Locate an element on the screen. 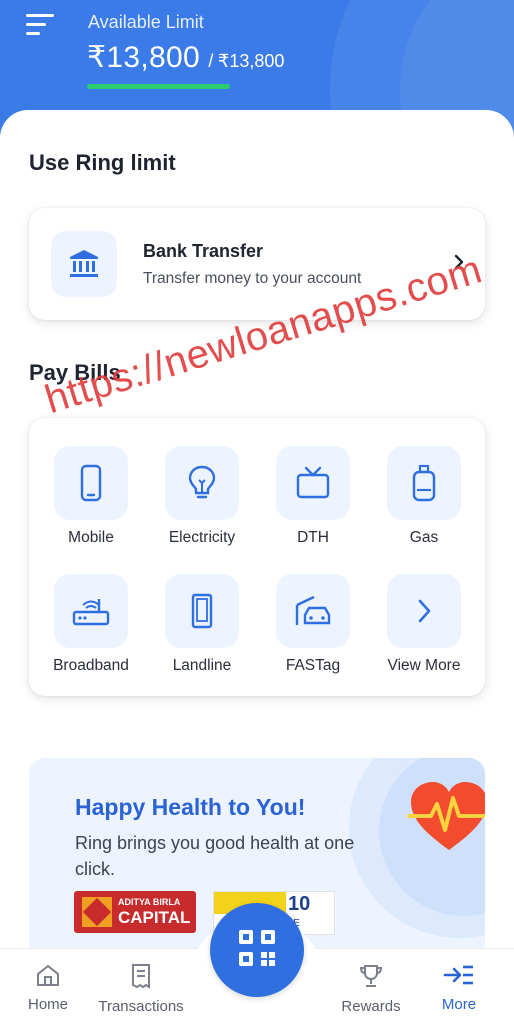 The image size is (514, 1024). bill-label: Electricity is located at coordinates (202, 537).